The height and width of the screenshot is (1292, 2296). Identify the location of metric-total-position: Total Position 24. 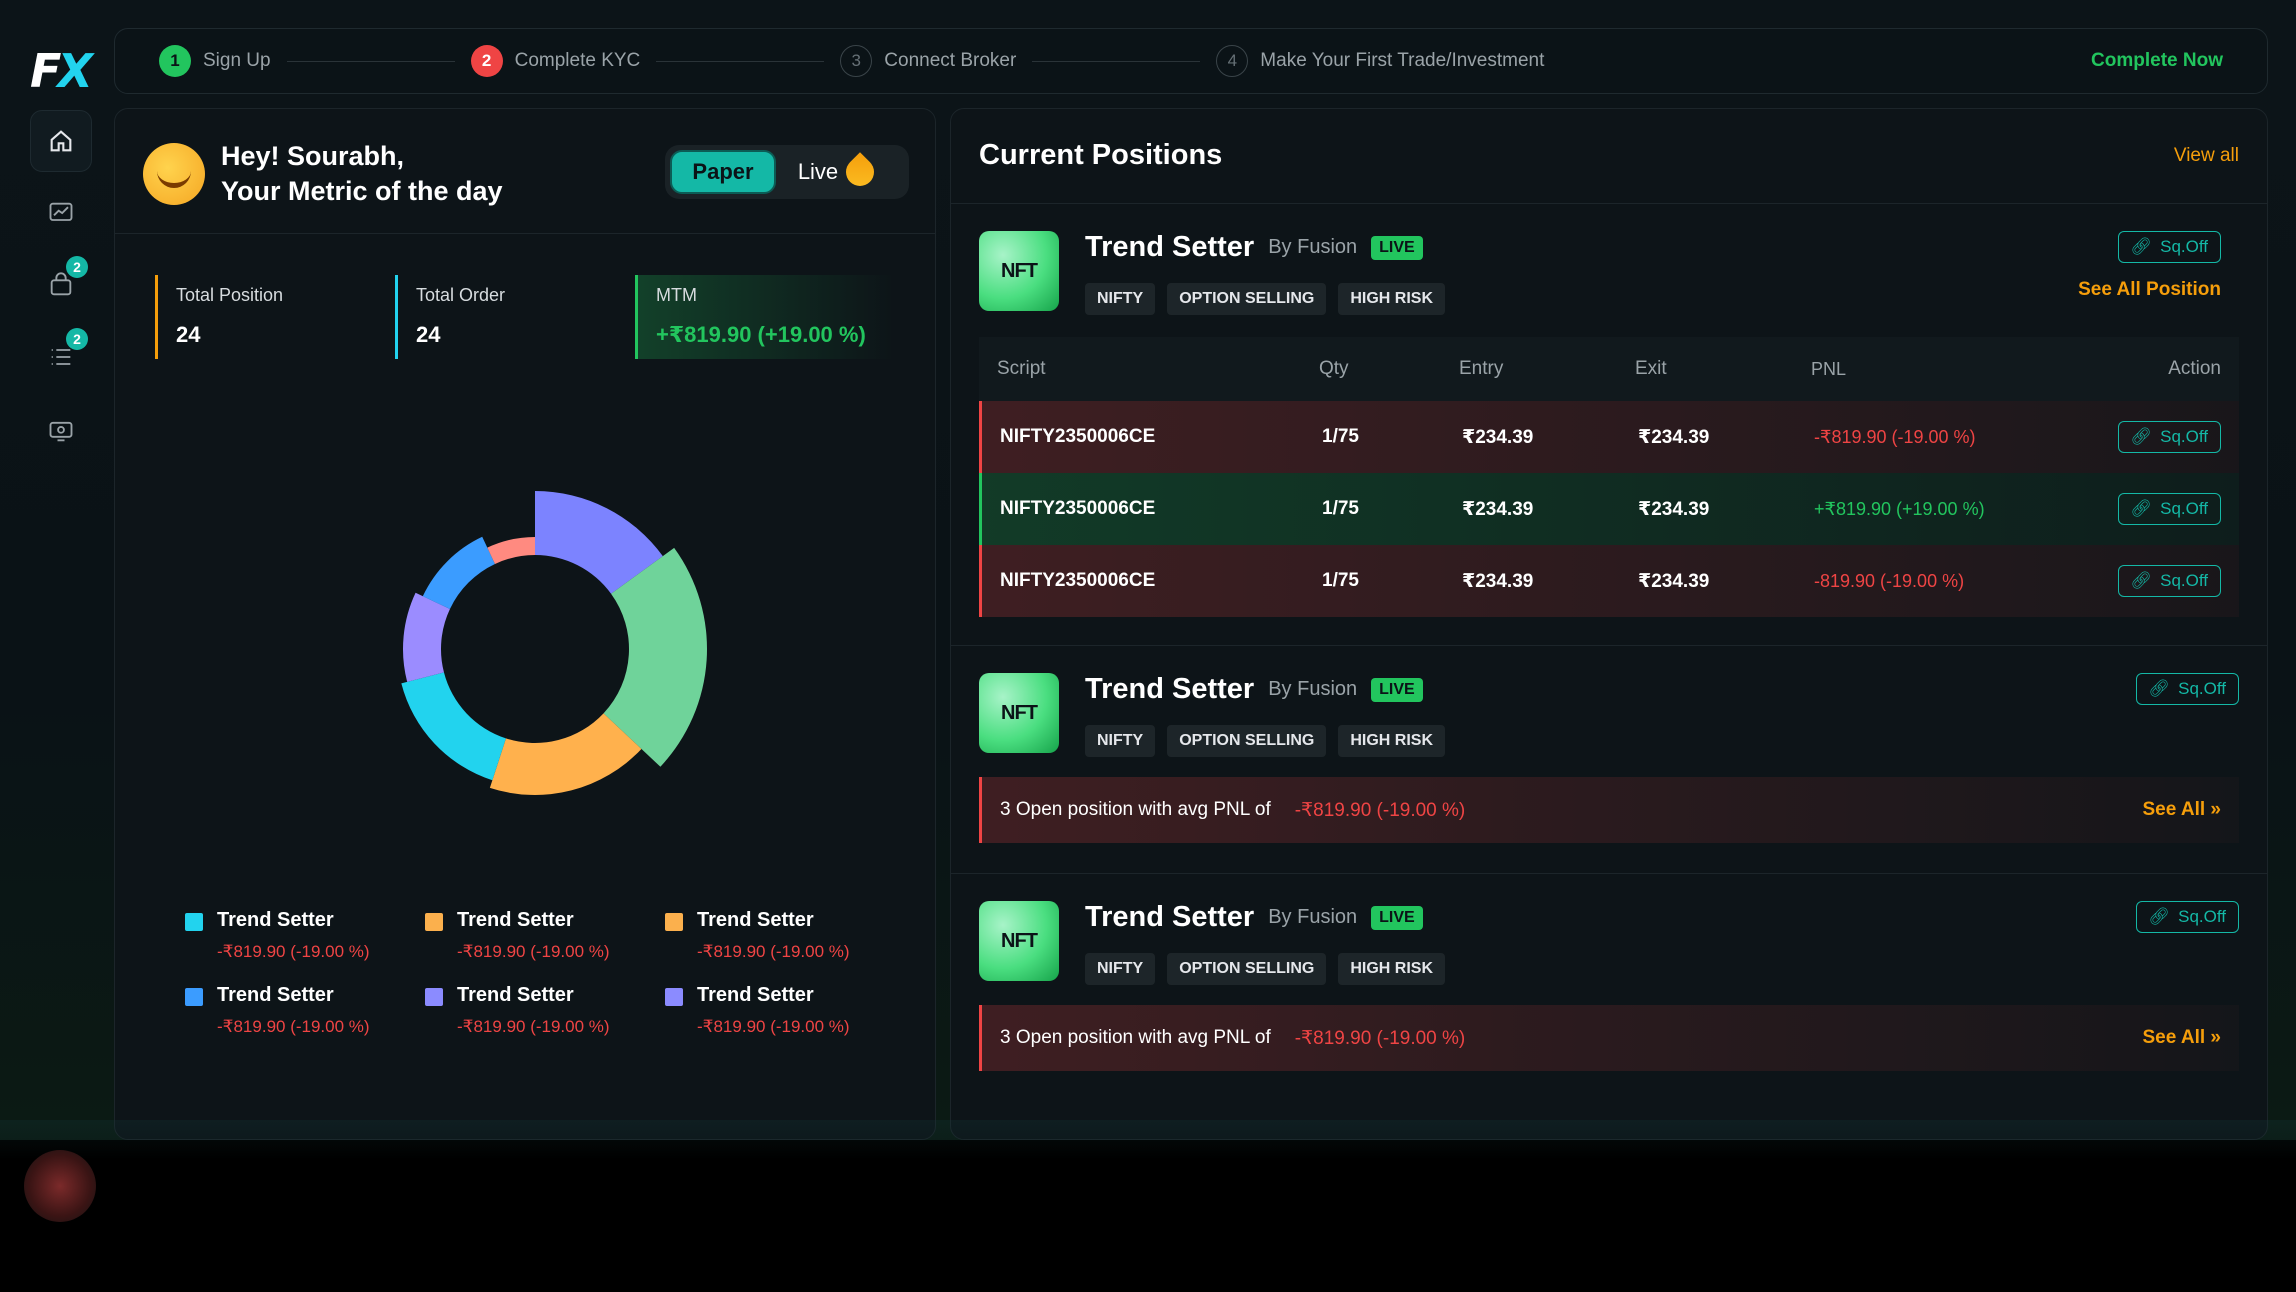
(275, 317).